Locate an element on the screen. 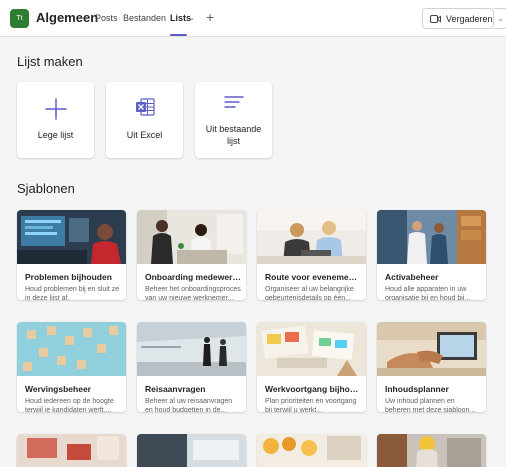  list-icon is located at coordinates (233, 102).